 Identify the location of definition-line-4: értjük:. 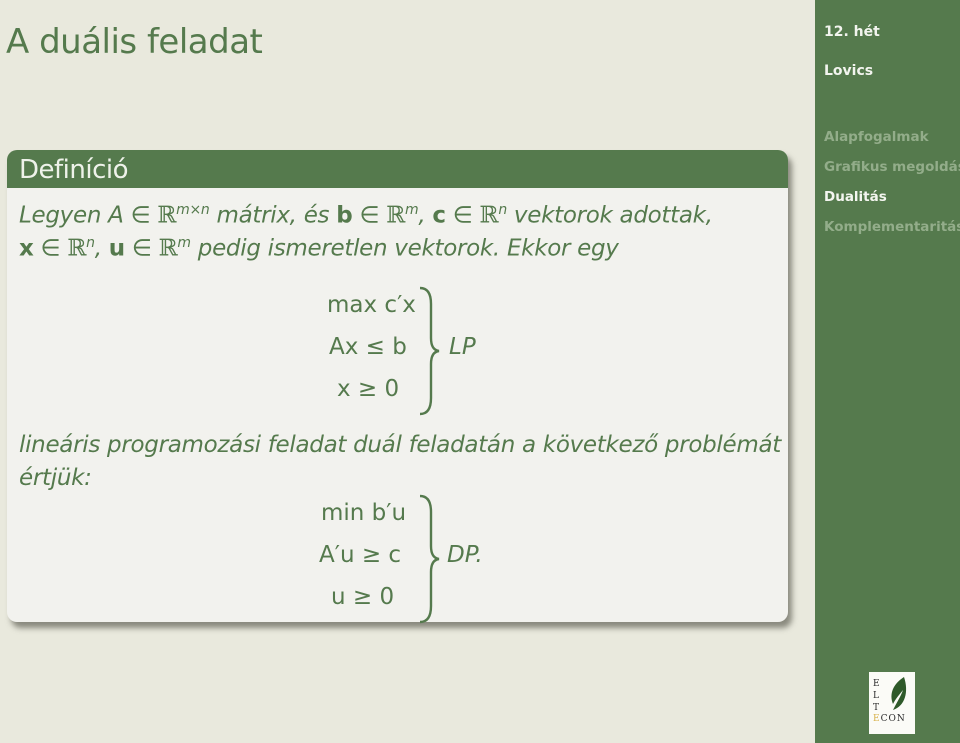
(55, 478).